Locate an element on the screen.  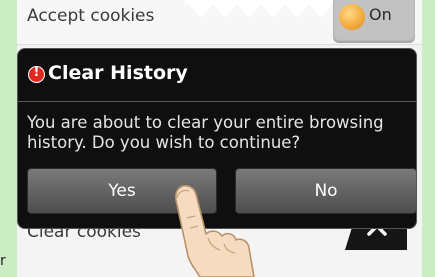
alert-icon is located at coordinates (36, 74).